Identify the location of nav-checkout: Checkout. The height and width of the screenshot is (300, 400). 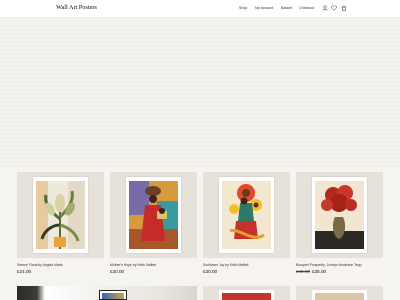
(306, 8).